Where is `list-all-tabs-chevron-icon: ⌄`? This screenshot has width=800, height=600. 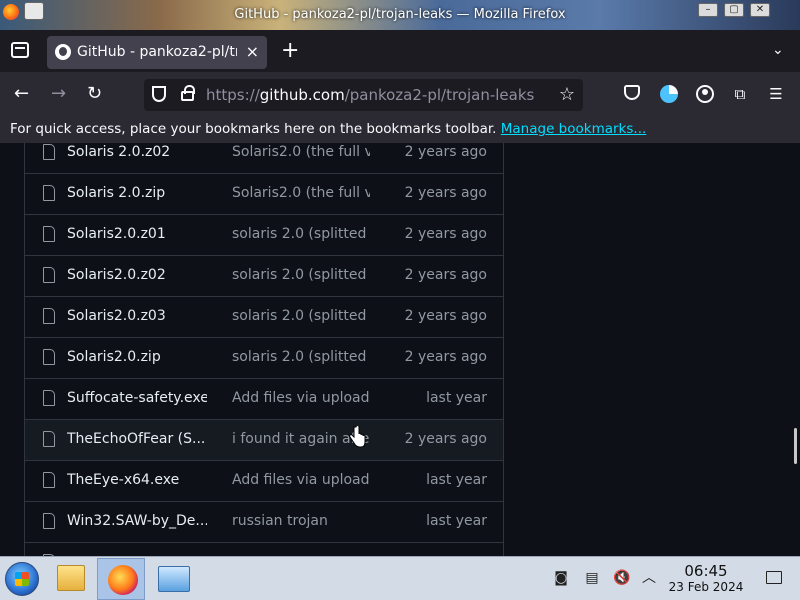 list-all-tabs-chevron-icon: ⌄ is located at coordinates (778, 50).